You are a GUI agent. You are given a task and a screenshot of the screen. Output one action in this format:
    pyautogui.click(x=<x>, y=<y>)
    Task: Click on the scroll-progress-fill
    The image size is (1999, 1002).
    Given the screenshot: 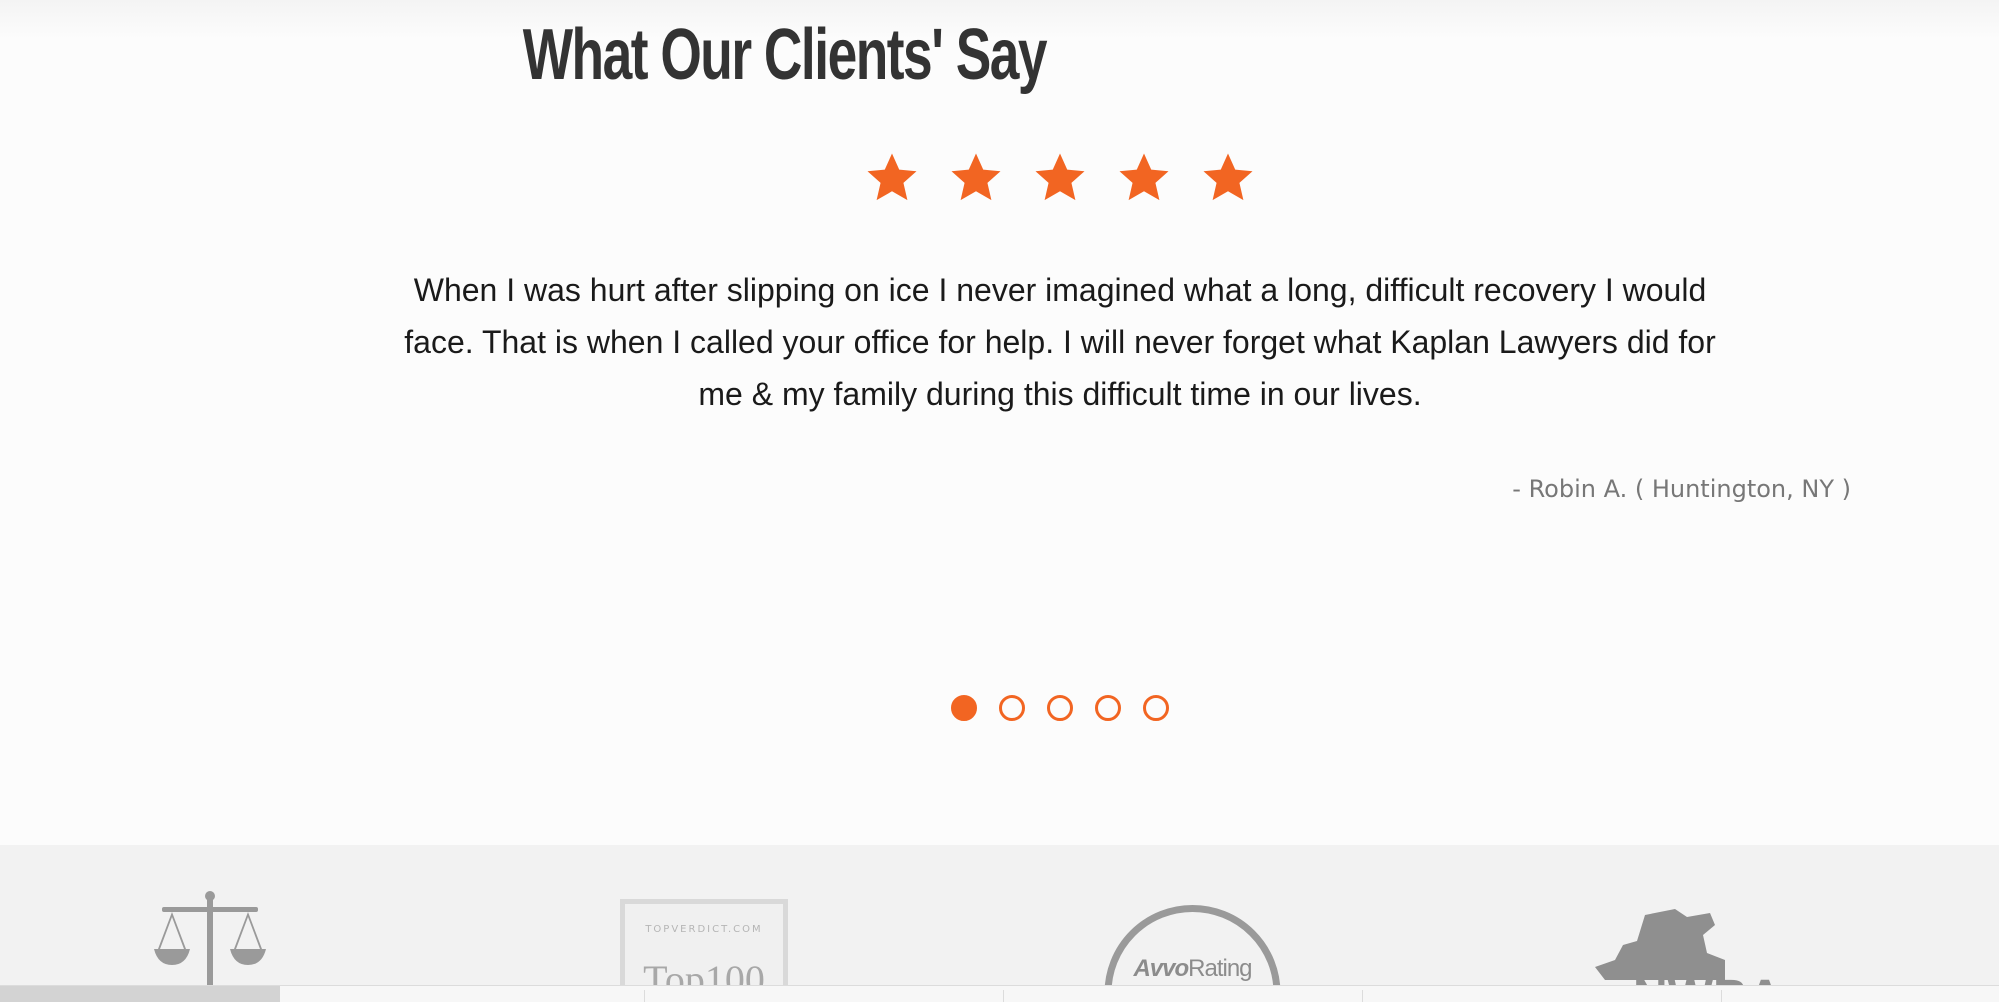 What is the action you would take?
    pyautogui.click(x=140, y=994)
    